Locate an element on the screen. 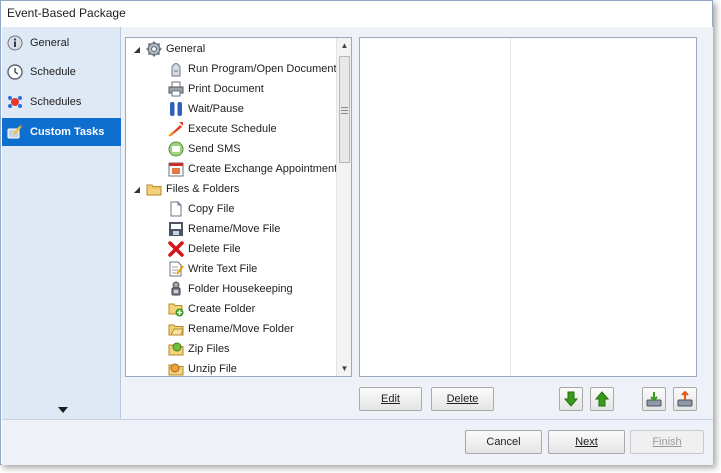 The image size is (721, 473). tree-item-wait-pause: Wait/Pause is located at coordinates (206, 109).